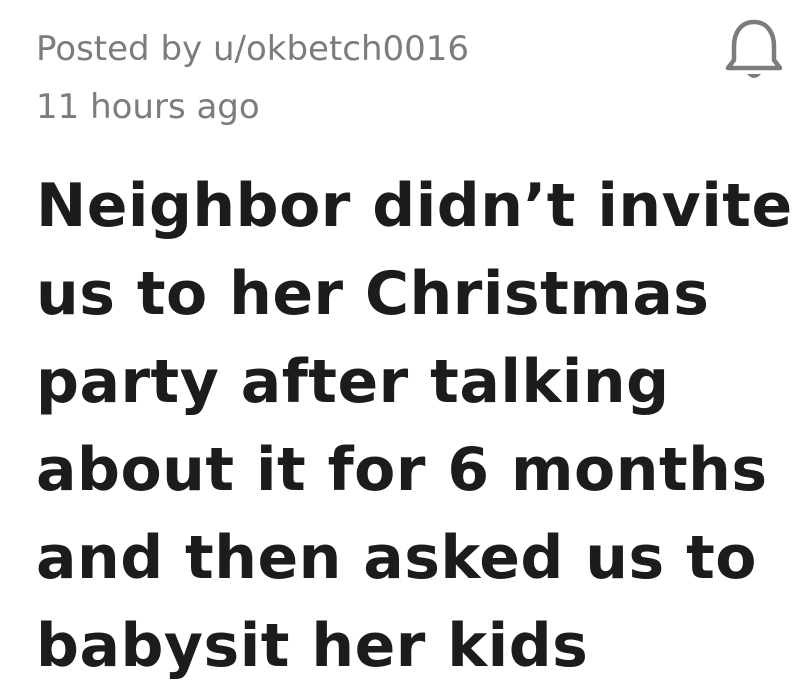 The width and height of the screenshot is (800, 698). What do you see at coordinates (402, 470) in the screenshot?
I see `title-line: about it for 6 months` at bounding box center [402, 470].